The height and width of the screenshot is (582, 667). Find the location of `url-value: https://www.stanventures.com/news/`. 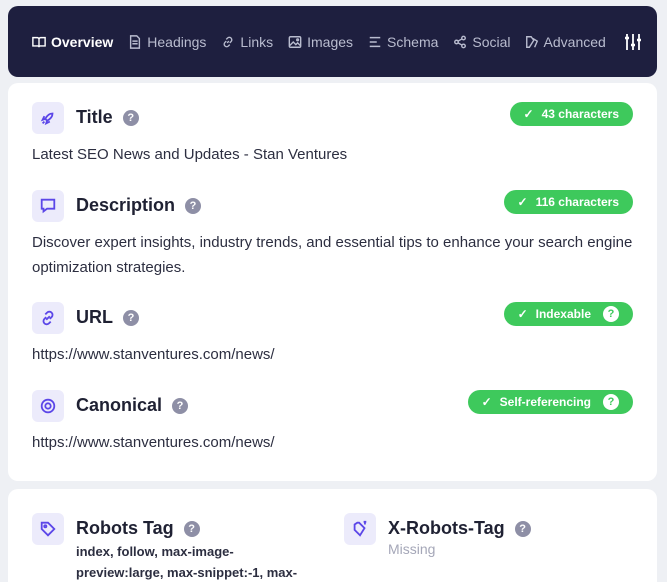

url-value: https://www.stanventures.com/news/ is located at coordinates (153, 354).